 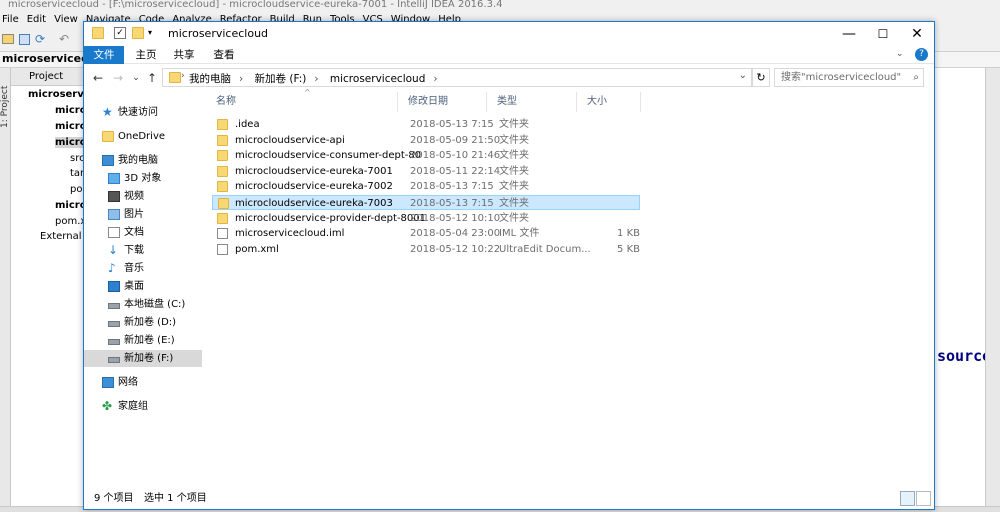 I want to click on video-icon, so click(x=114, y=196).